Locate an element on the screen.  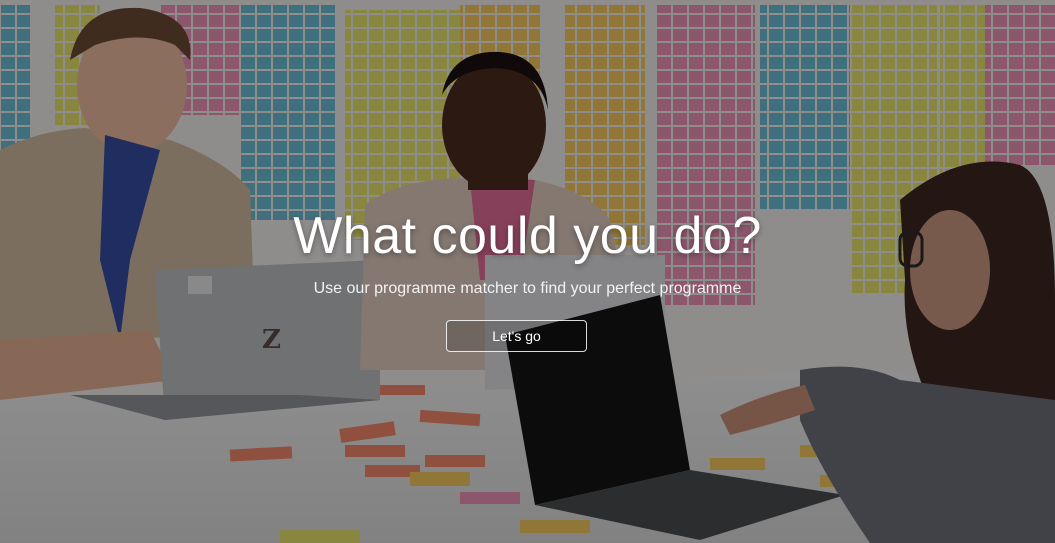
hero-title: What could you do? is located at coordinates (527, 236).